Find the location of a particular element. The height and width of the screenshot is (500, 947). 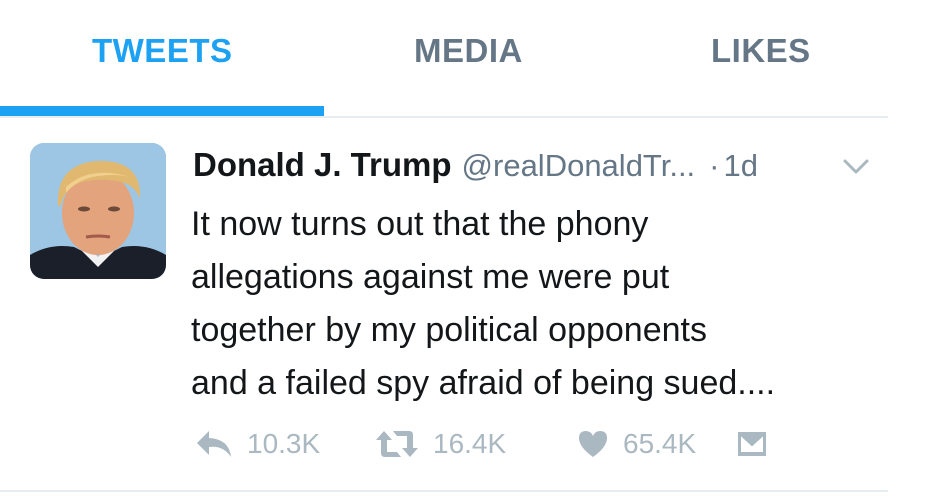

reply-icon is located at coordinates (214, 444).